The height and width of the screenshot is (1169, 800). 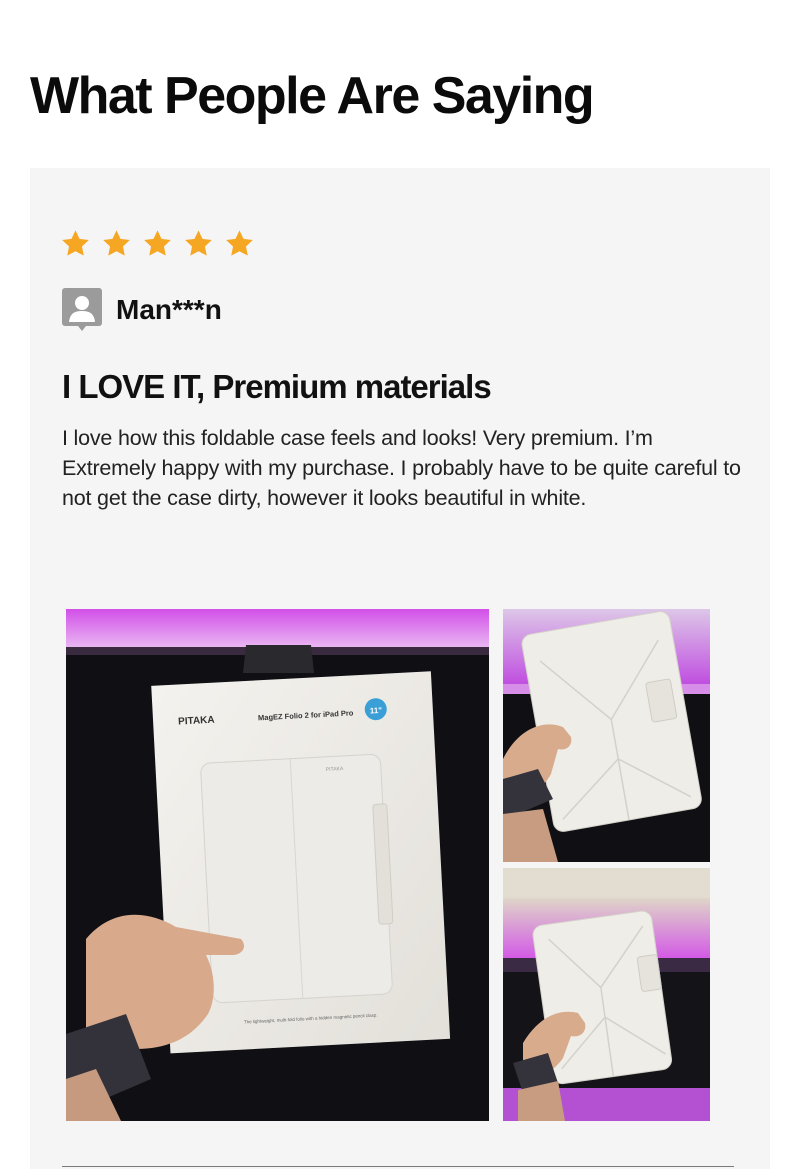 What do you see at coordinates (335, 769) in the screenshot?
I see `case-brand-text: PITAKA` at bounding box center [335, 769].